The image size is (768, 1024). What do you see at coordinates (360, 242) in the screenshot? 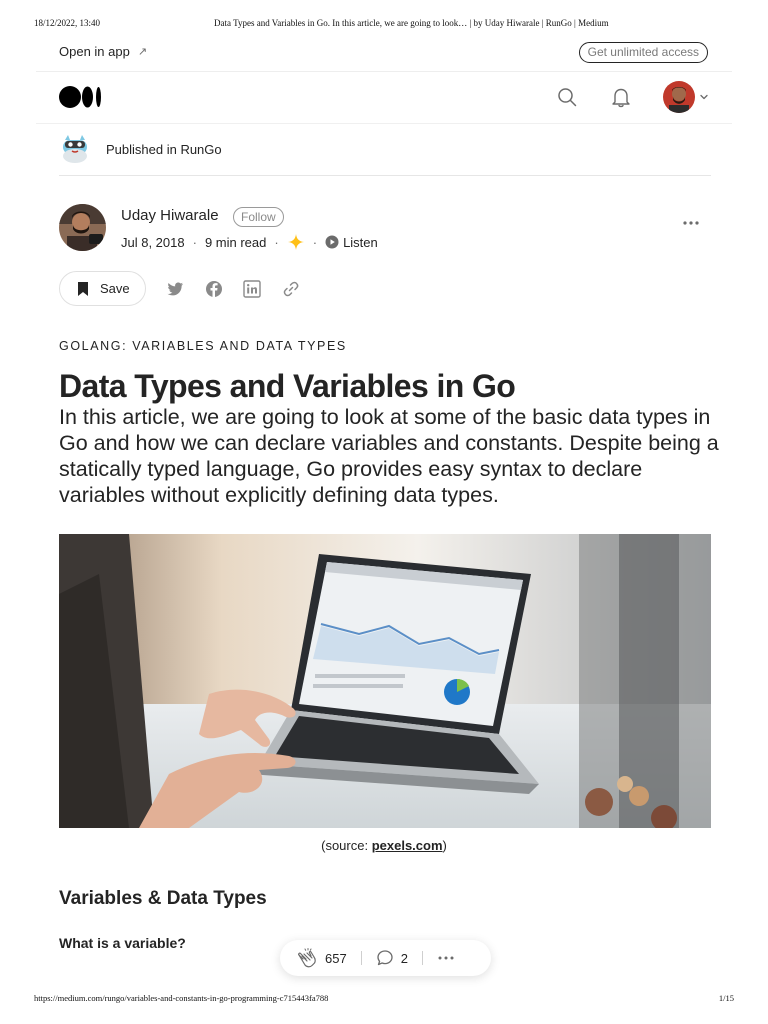
I see `listen-label: Listen` at bounding box center [360, 242].